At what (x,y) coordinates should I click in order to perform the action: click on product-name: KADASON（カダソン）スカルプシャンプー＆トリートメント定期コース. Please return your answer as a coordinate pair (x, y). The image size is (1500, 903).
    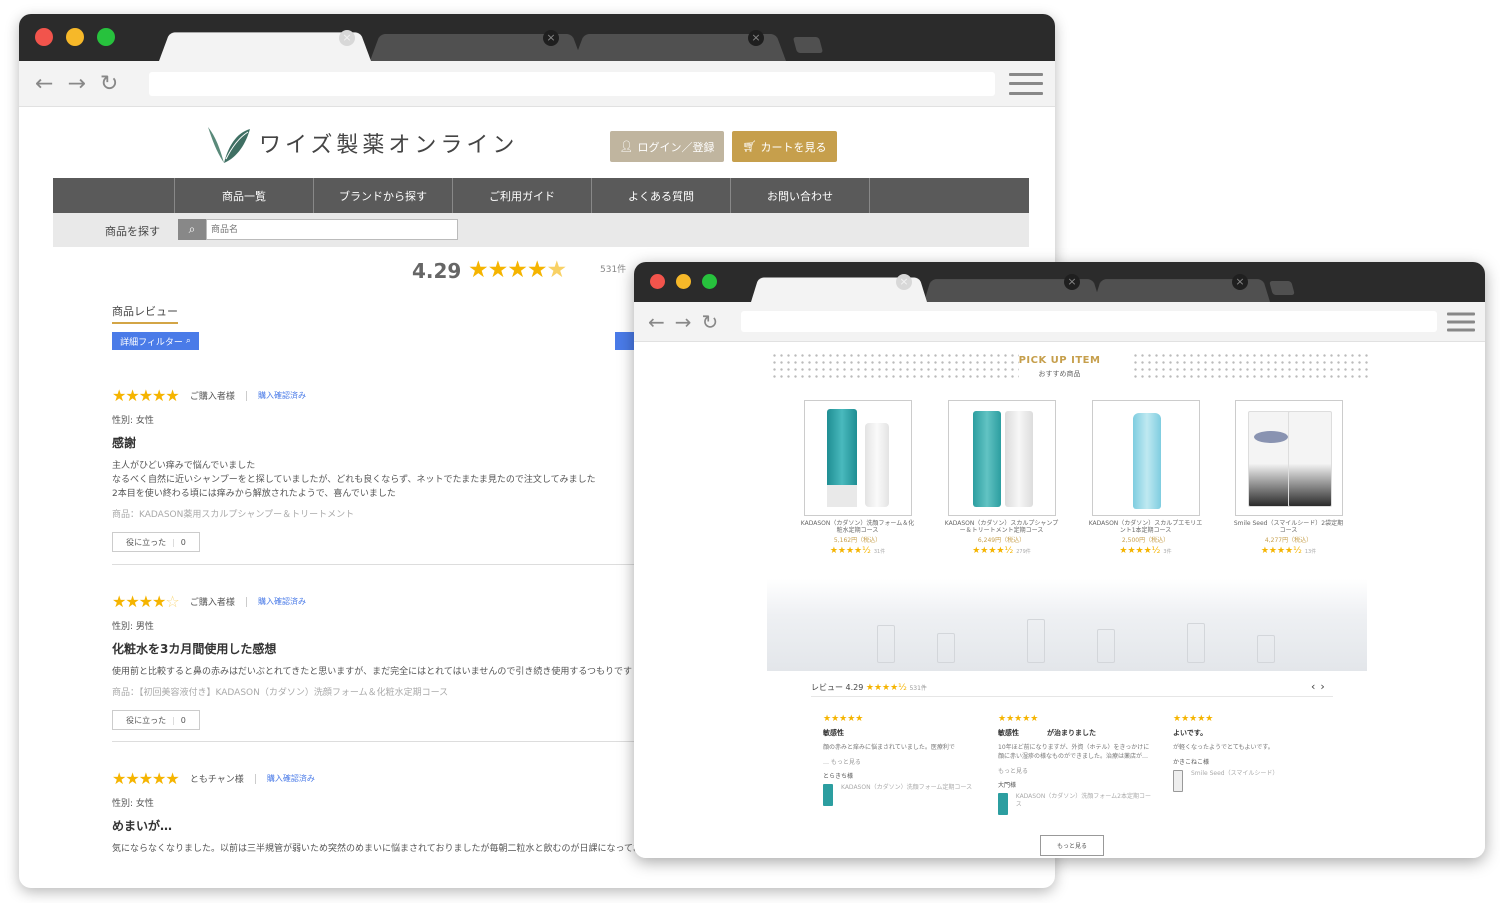
    Looking at the image, I should click on (1001, 527).